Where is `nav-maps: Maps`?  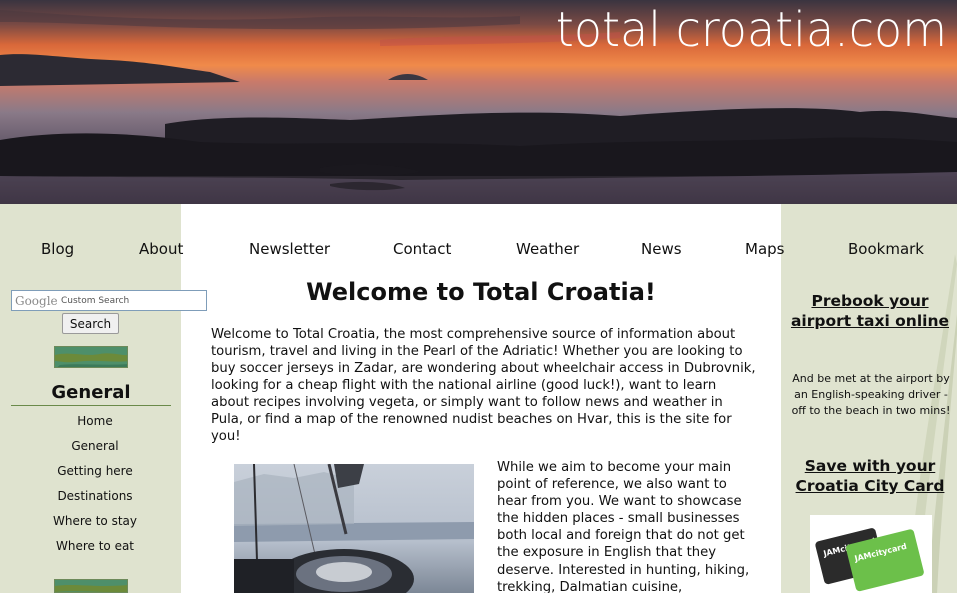 nav-maps: Maps is located at coordinates (764, 249).